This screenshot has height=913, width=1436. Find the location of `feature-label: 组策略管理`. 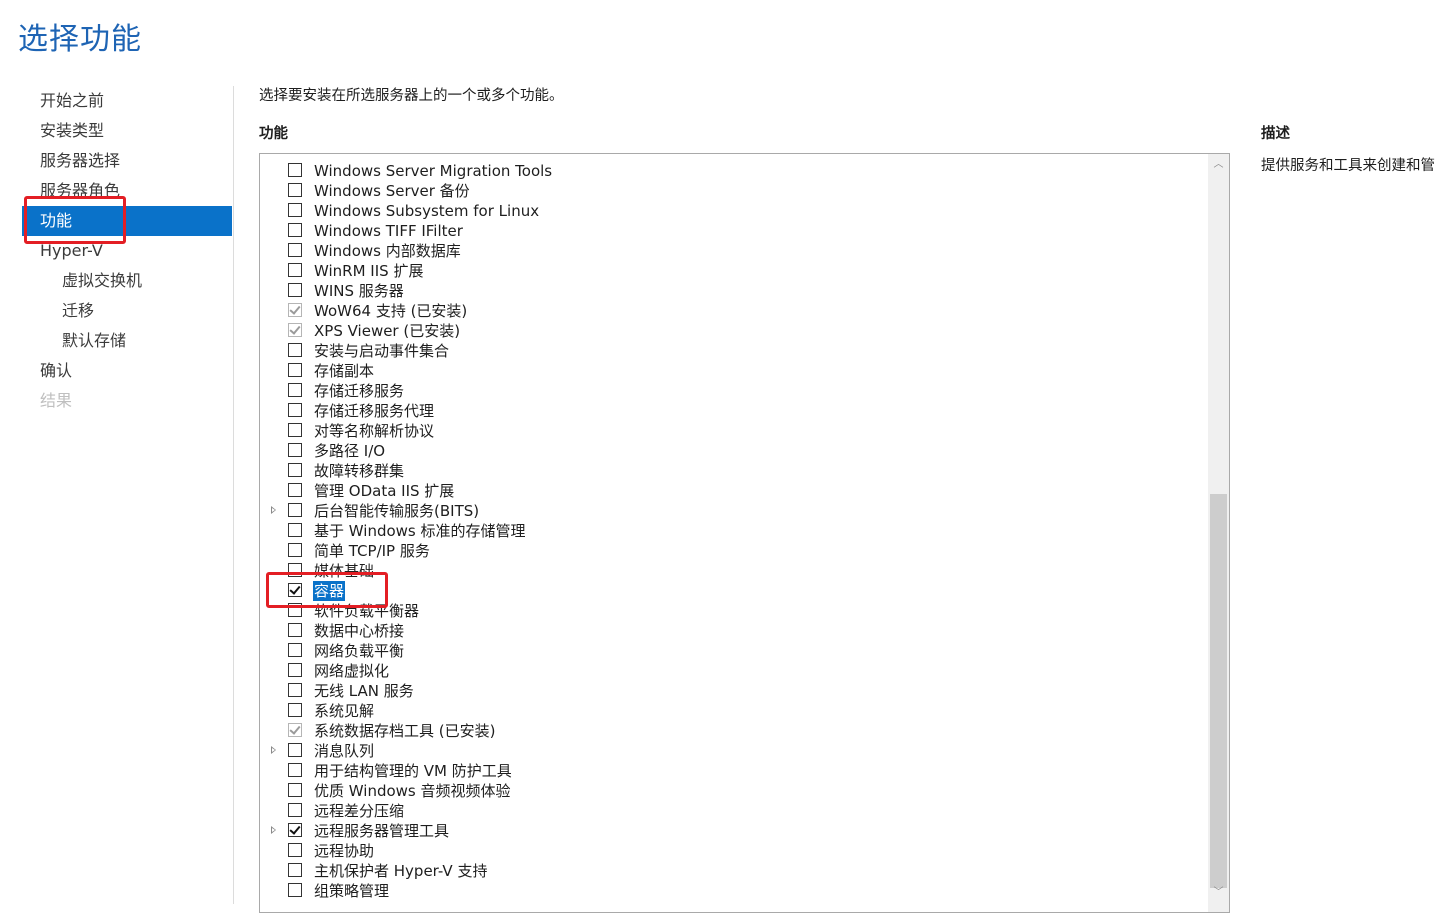

feature-label: 组策略管理 is located at coordinates (351, 891).